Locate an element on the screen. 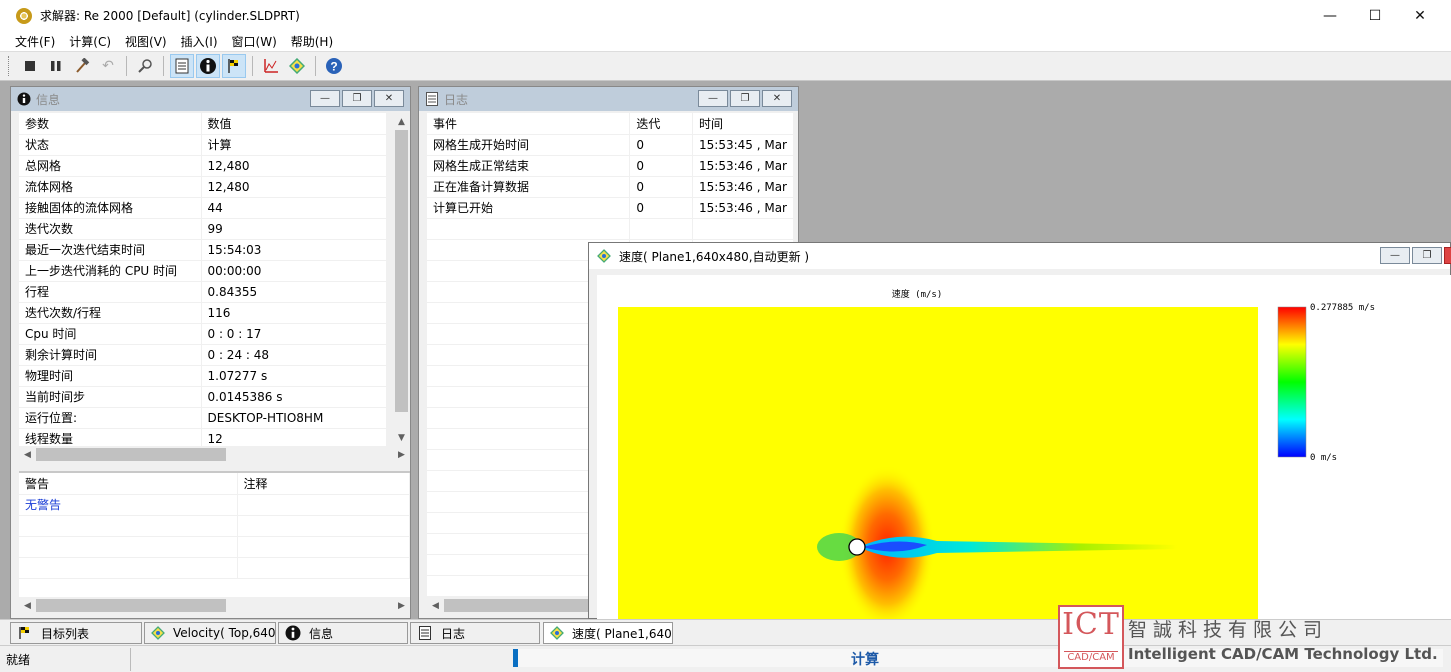  table-row: 无警告 is located at coordinates (214, 505).